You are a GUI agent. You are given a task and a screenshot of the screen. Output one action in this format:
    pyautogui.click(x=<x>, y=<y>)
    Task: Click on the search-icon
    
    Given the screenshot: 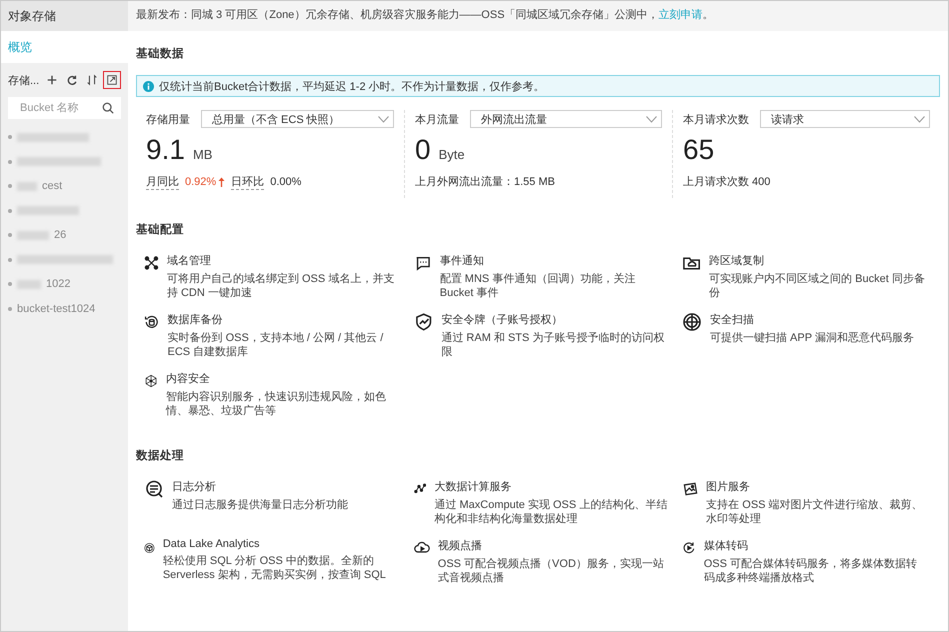 What is the action you would take?
    pyautogui.click(x=108, y=108)
    